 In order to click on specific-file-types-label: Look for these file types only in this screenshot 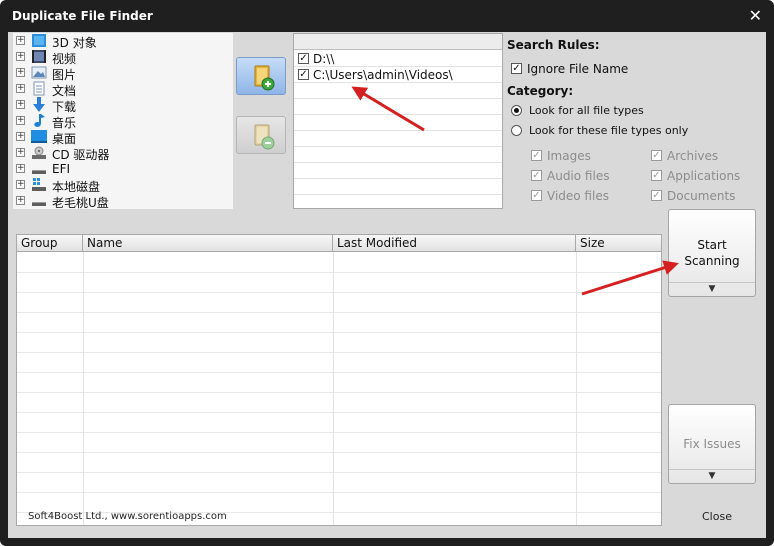, I will do `click(609, 130)`.